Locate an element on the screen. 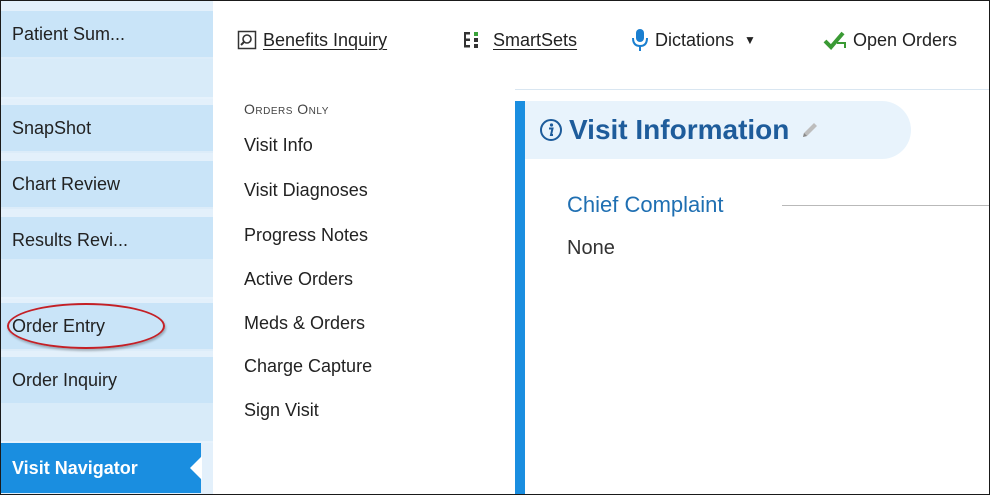  sidebar-item-chart-review: Chart Review is located at coordinates (107, 185).